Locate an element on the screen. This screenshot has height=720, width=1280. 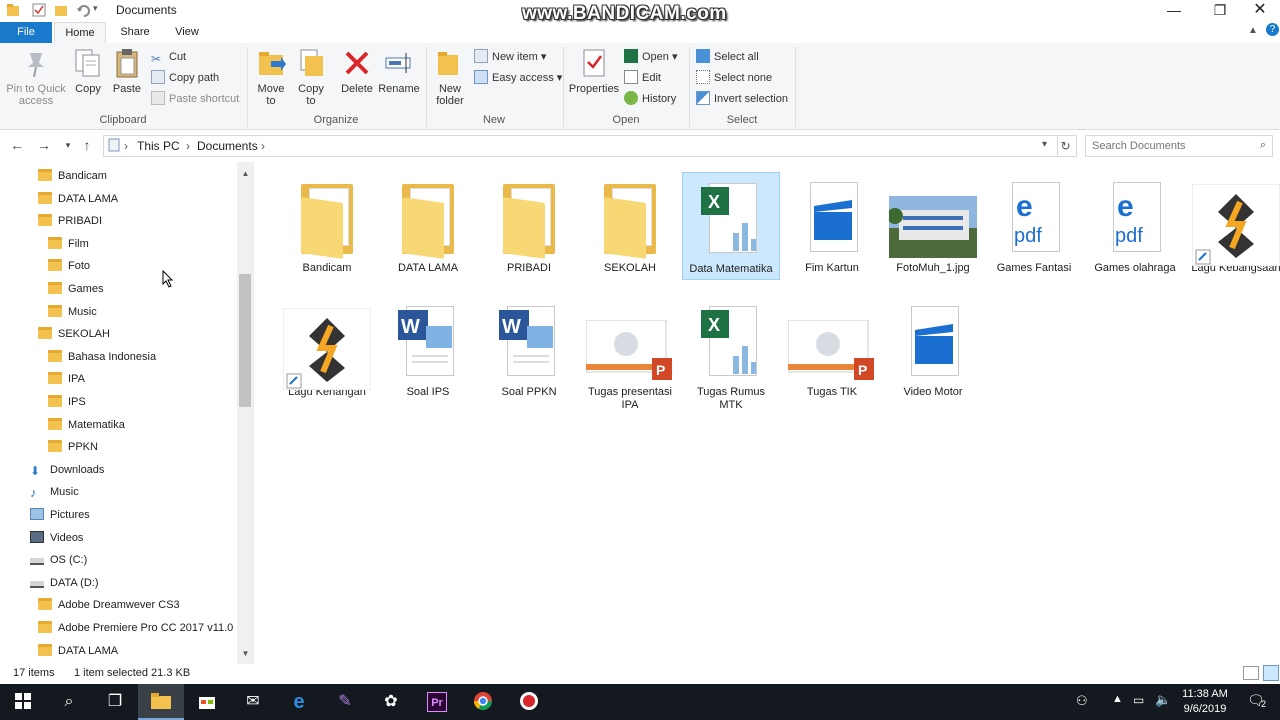
cut-button: ✂ Cut is located at coordinates (168, 57).